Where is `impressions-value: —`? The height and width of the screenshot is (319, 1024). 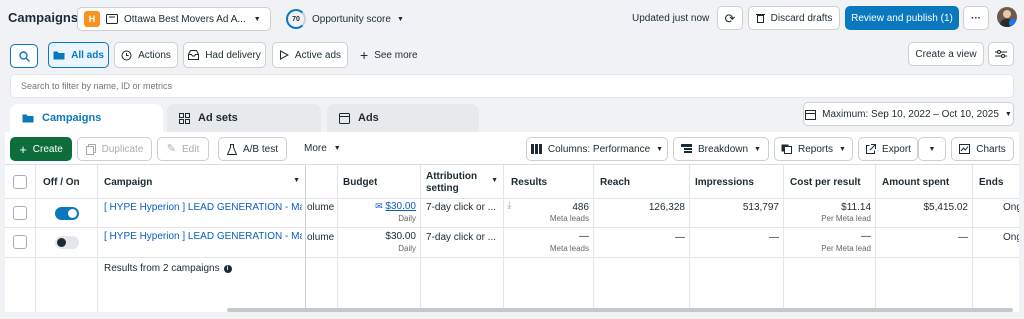
impressions-value: — is located at coordinates (774, 237).